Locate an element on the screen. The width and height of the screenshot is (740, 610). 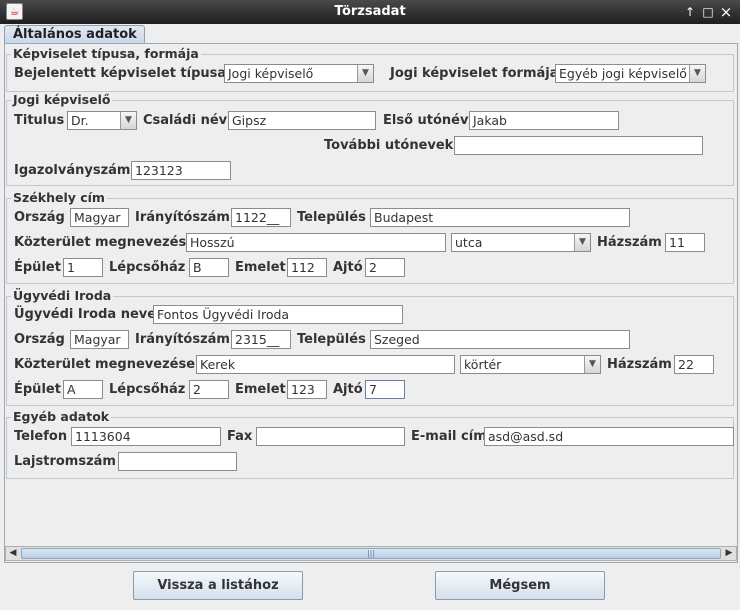
registry-number-label: Lajstromszám is located at coordinates (65, 461).